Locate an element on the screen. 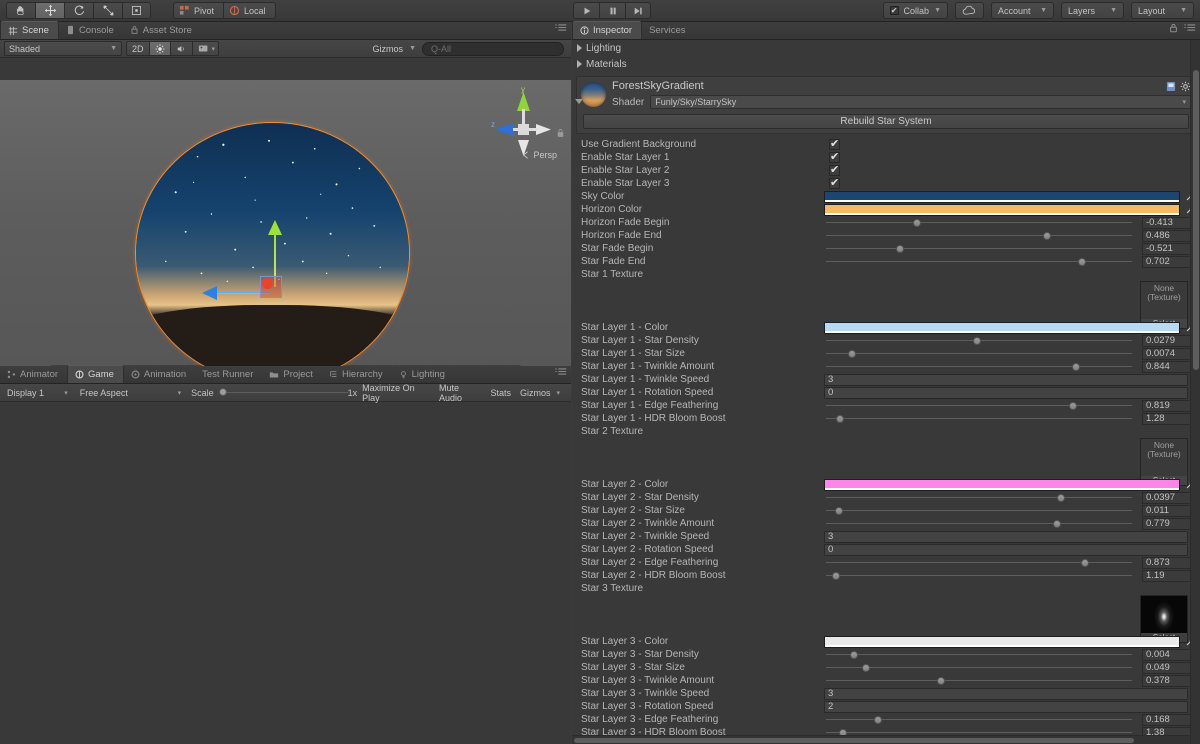 Image resolution: width=1200 pixels, height=744 pixels. inspector-hscroll-thumb is located at coordinates (854, 740).